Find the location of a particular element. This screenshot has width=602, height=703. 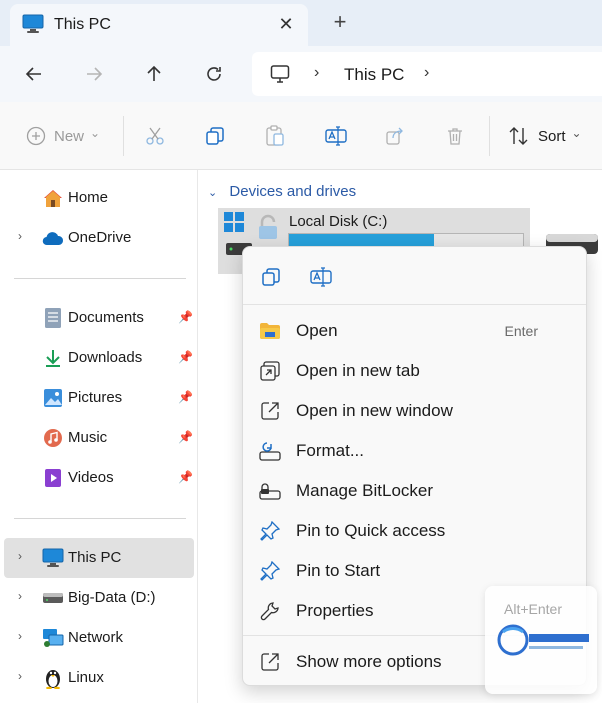

navigation-bar: › This PC › is located at coordinates (301, 74).